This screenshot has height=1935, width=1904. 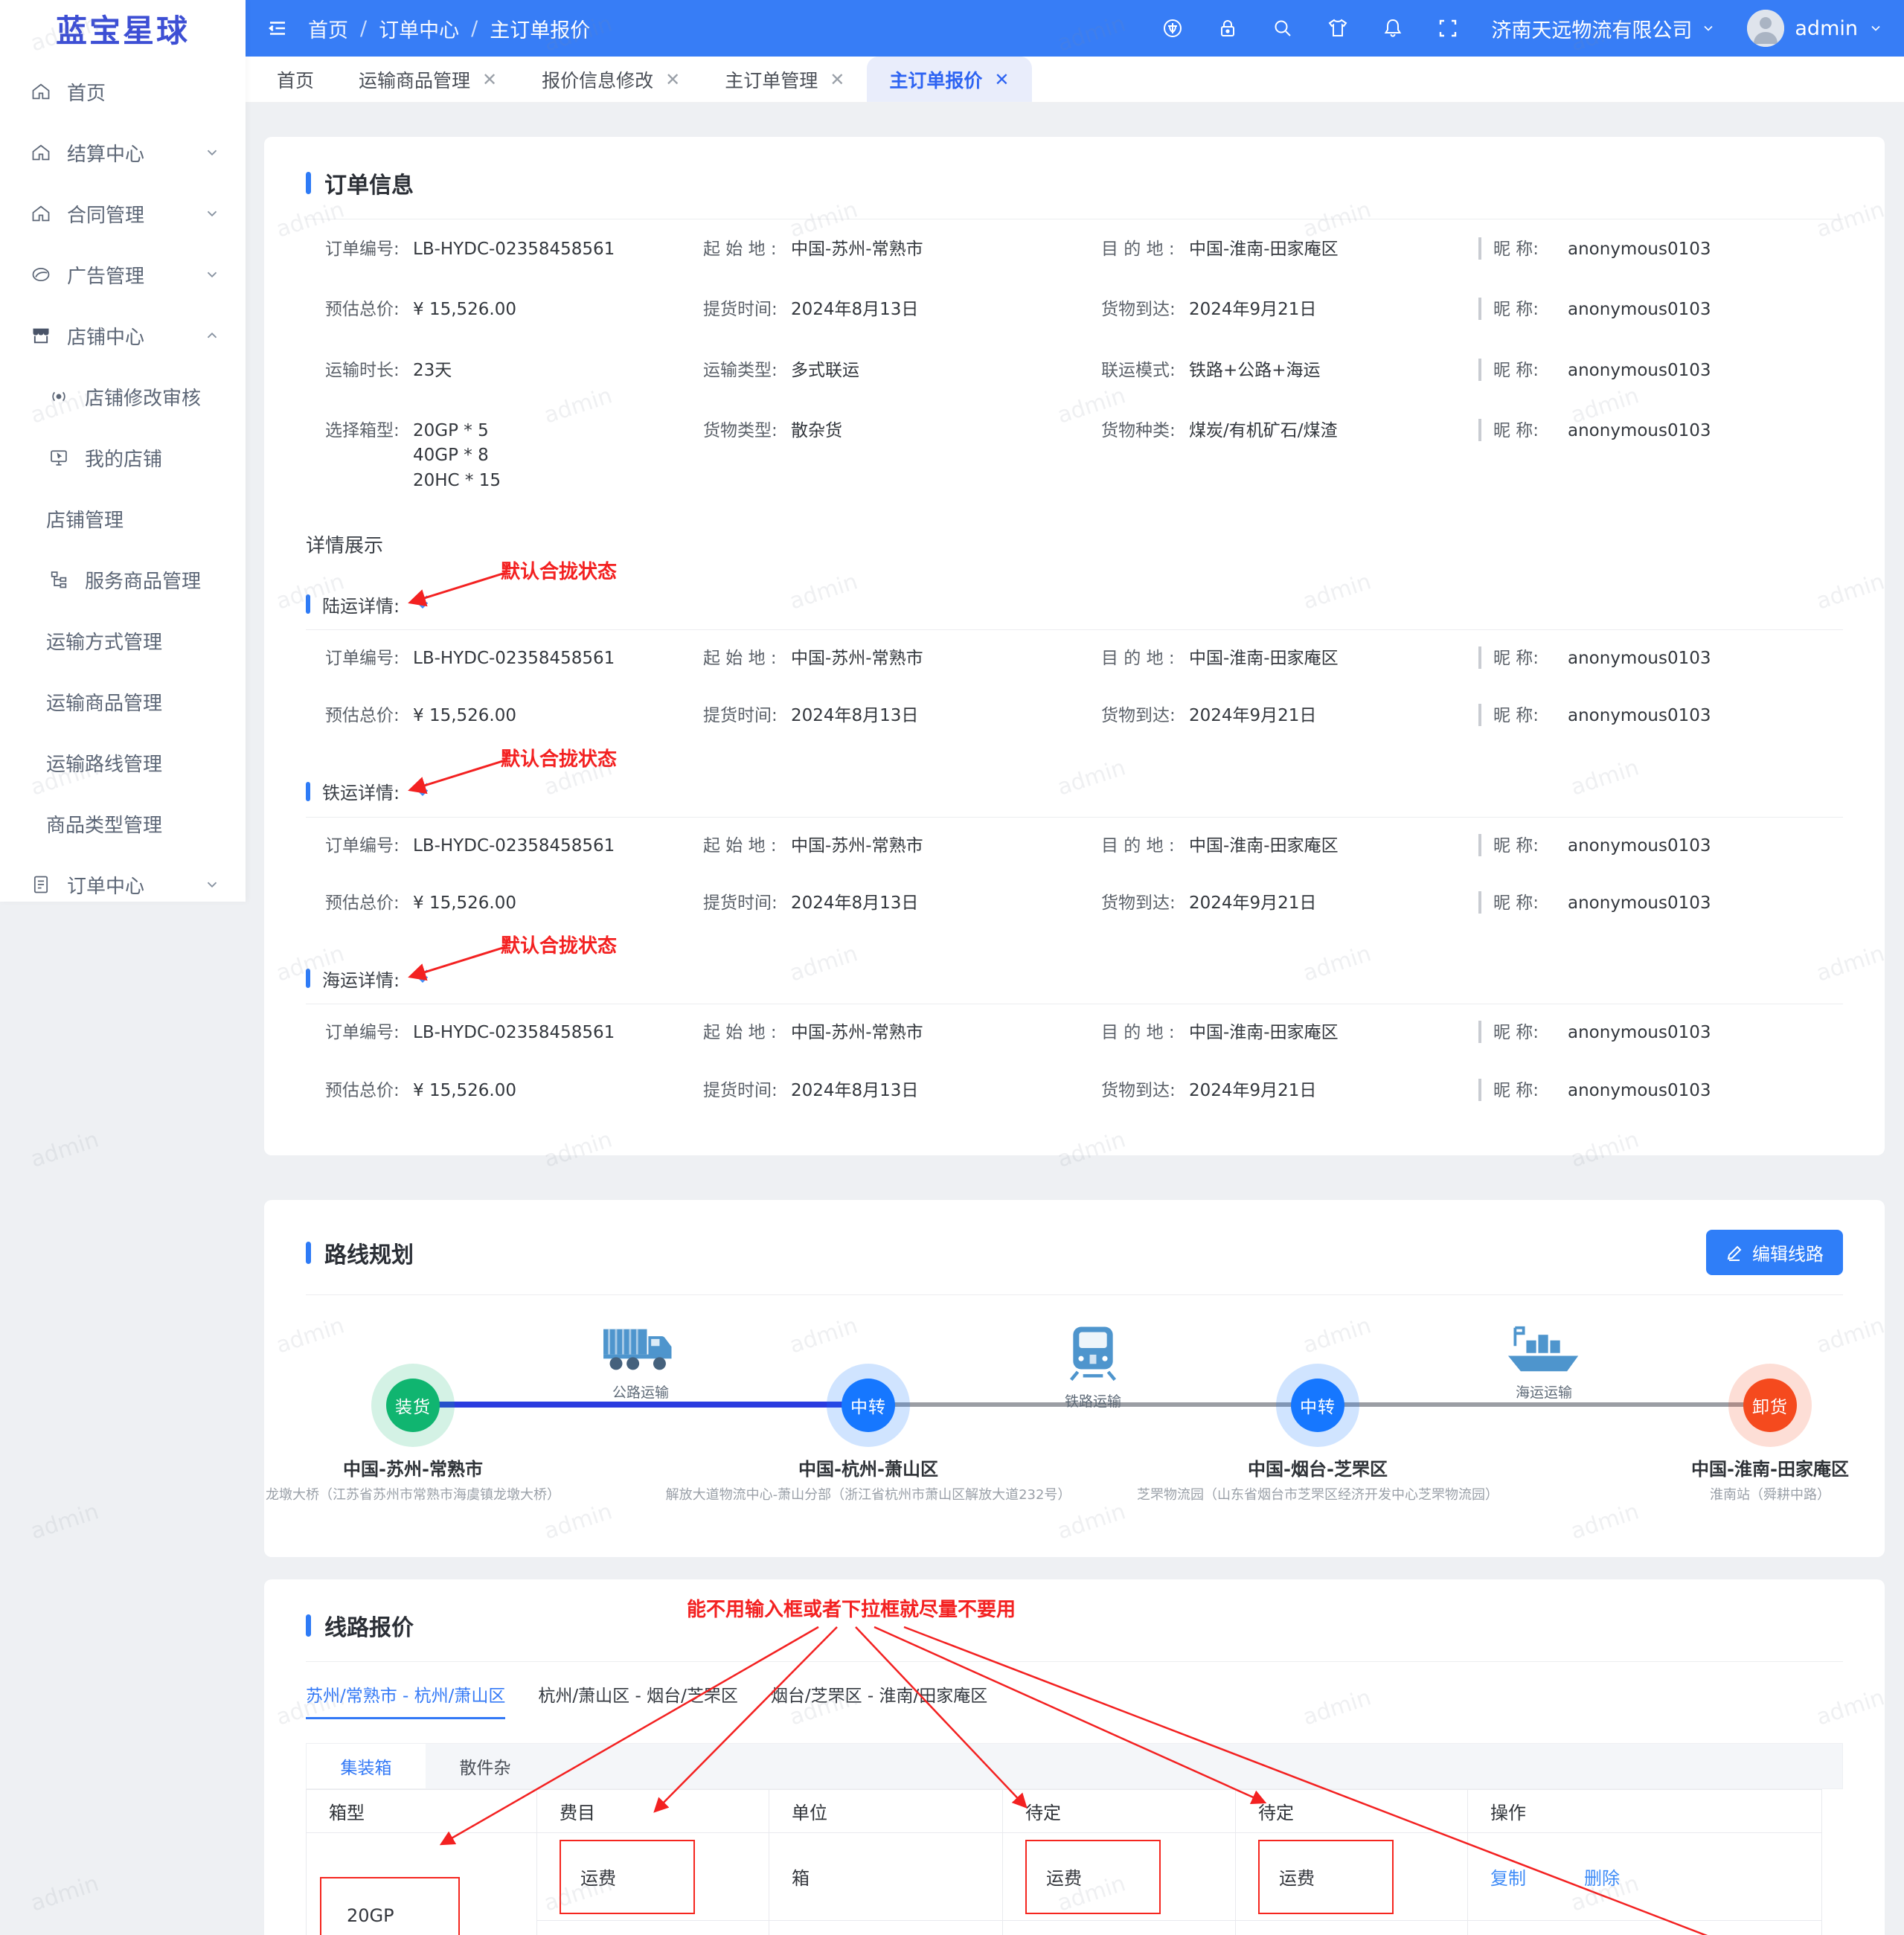 I want to click on red-highlight-box: 运费, so click(x=627, y=1876).